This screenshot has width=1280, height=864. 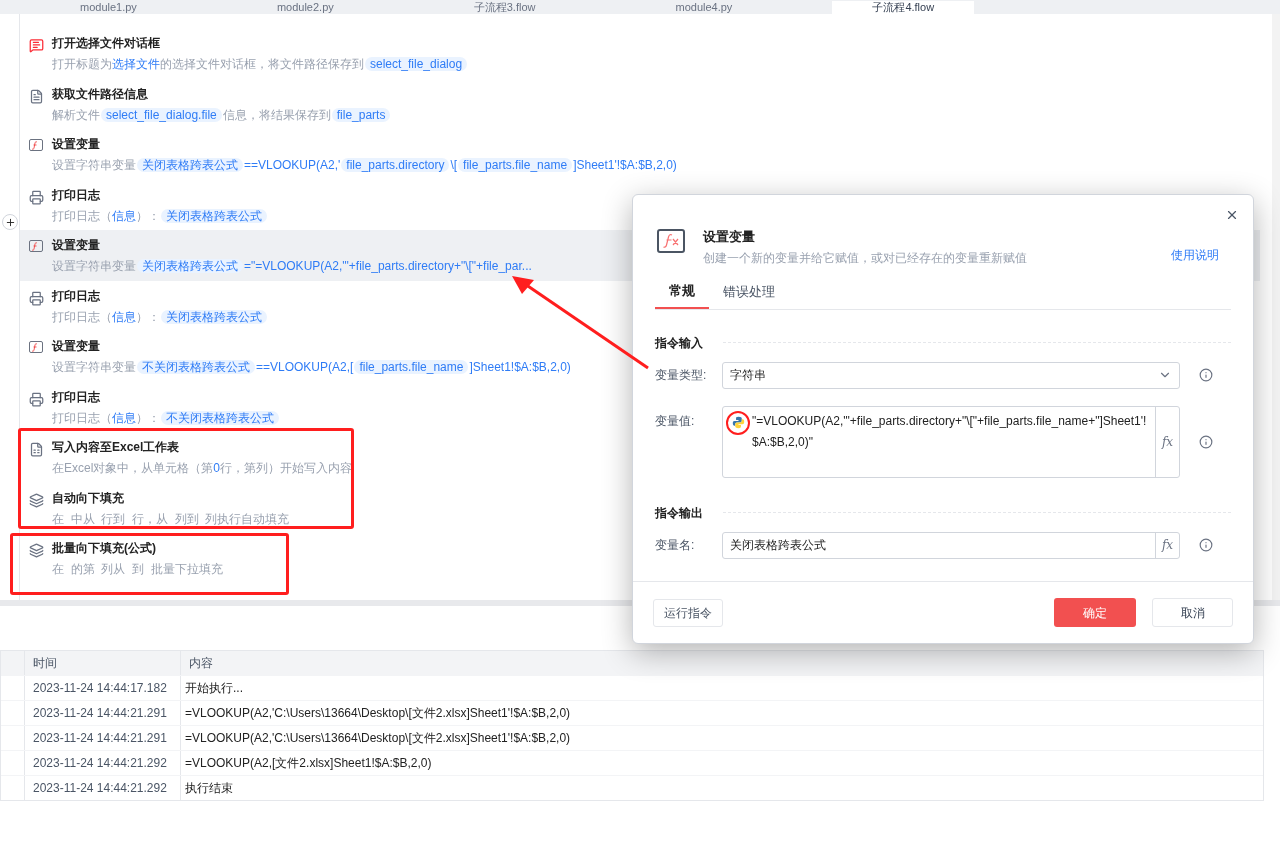 I want to click on value-text: "=VLOOKUP(A2,'"+file_parts.directory+"\["+file_parts.file_name+"]Sheet1'!$A:$B,2,0)", so click(x=950, y=431).